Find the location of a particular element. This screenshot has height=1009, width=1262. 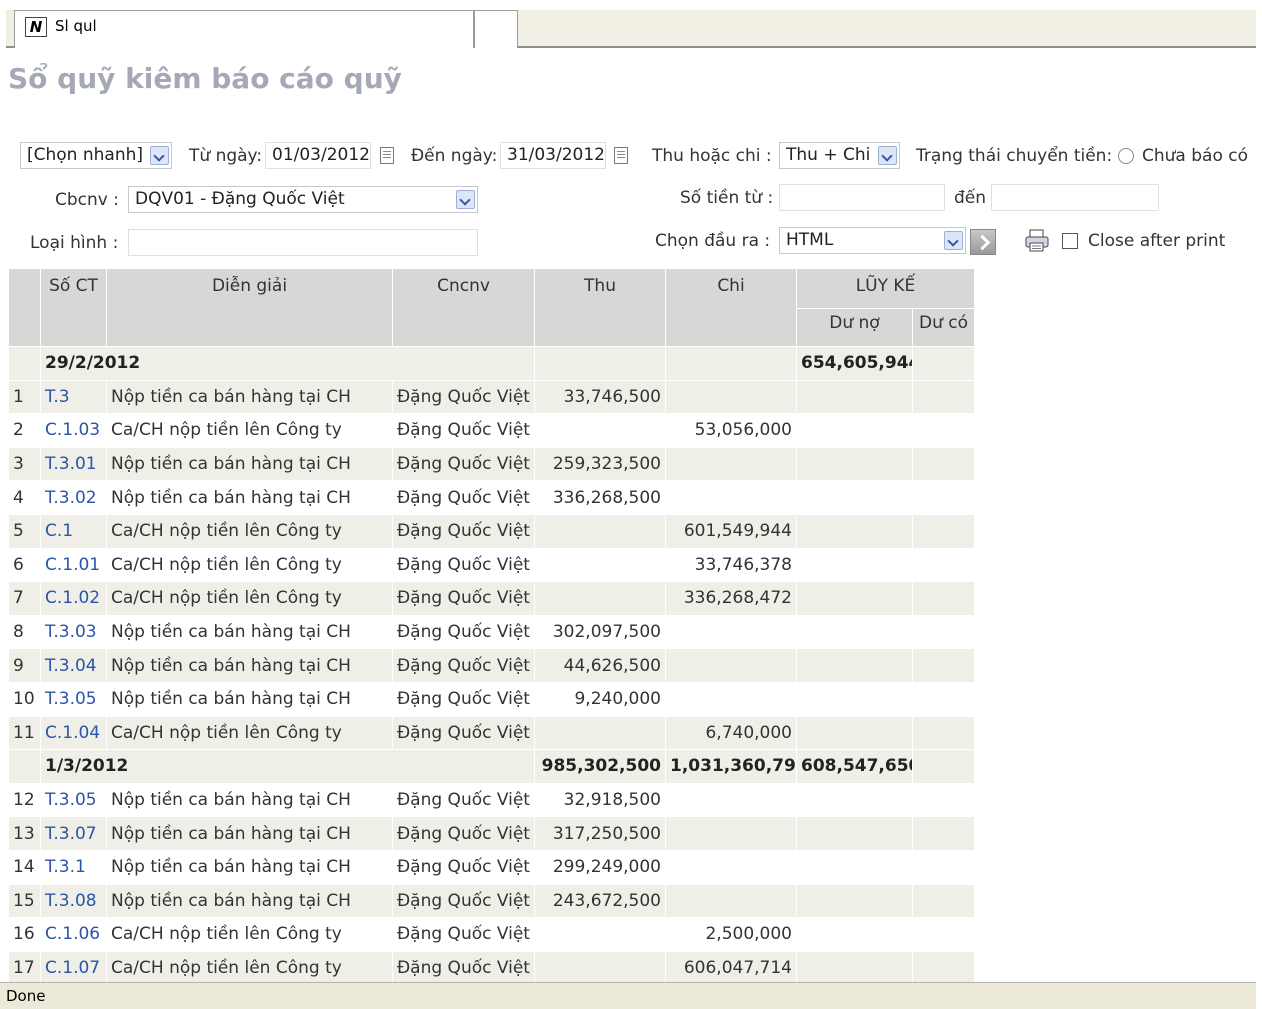

header-thu: Thu is located at coordinates (600, 307).